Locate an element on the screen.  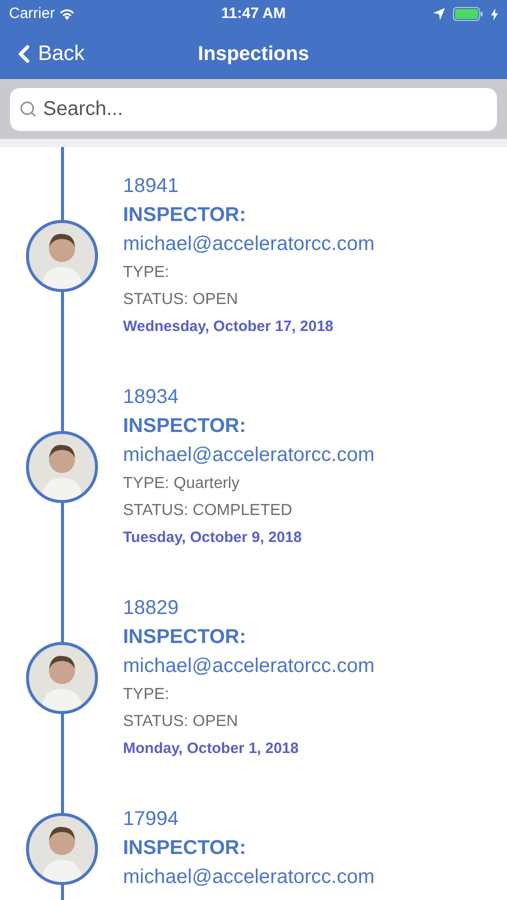
inspection-number: 18934 is located at coordinates (248, 397).